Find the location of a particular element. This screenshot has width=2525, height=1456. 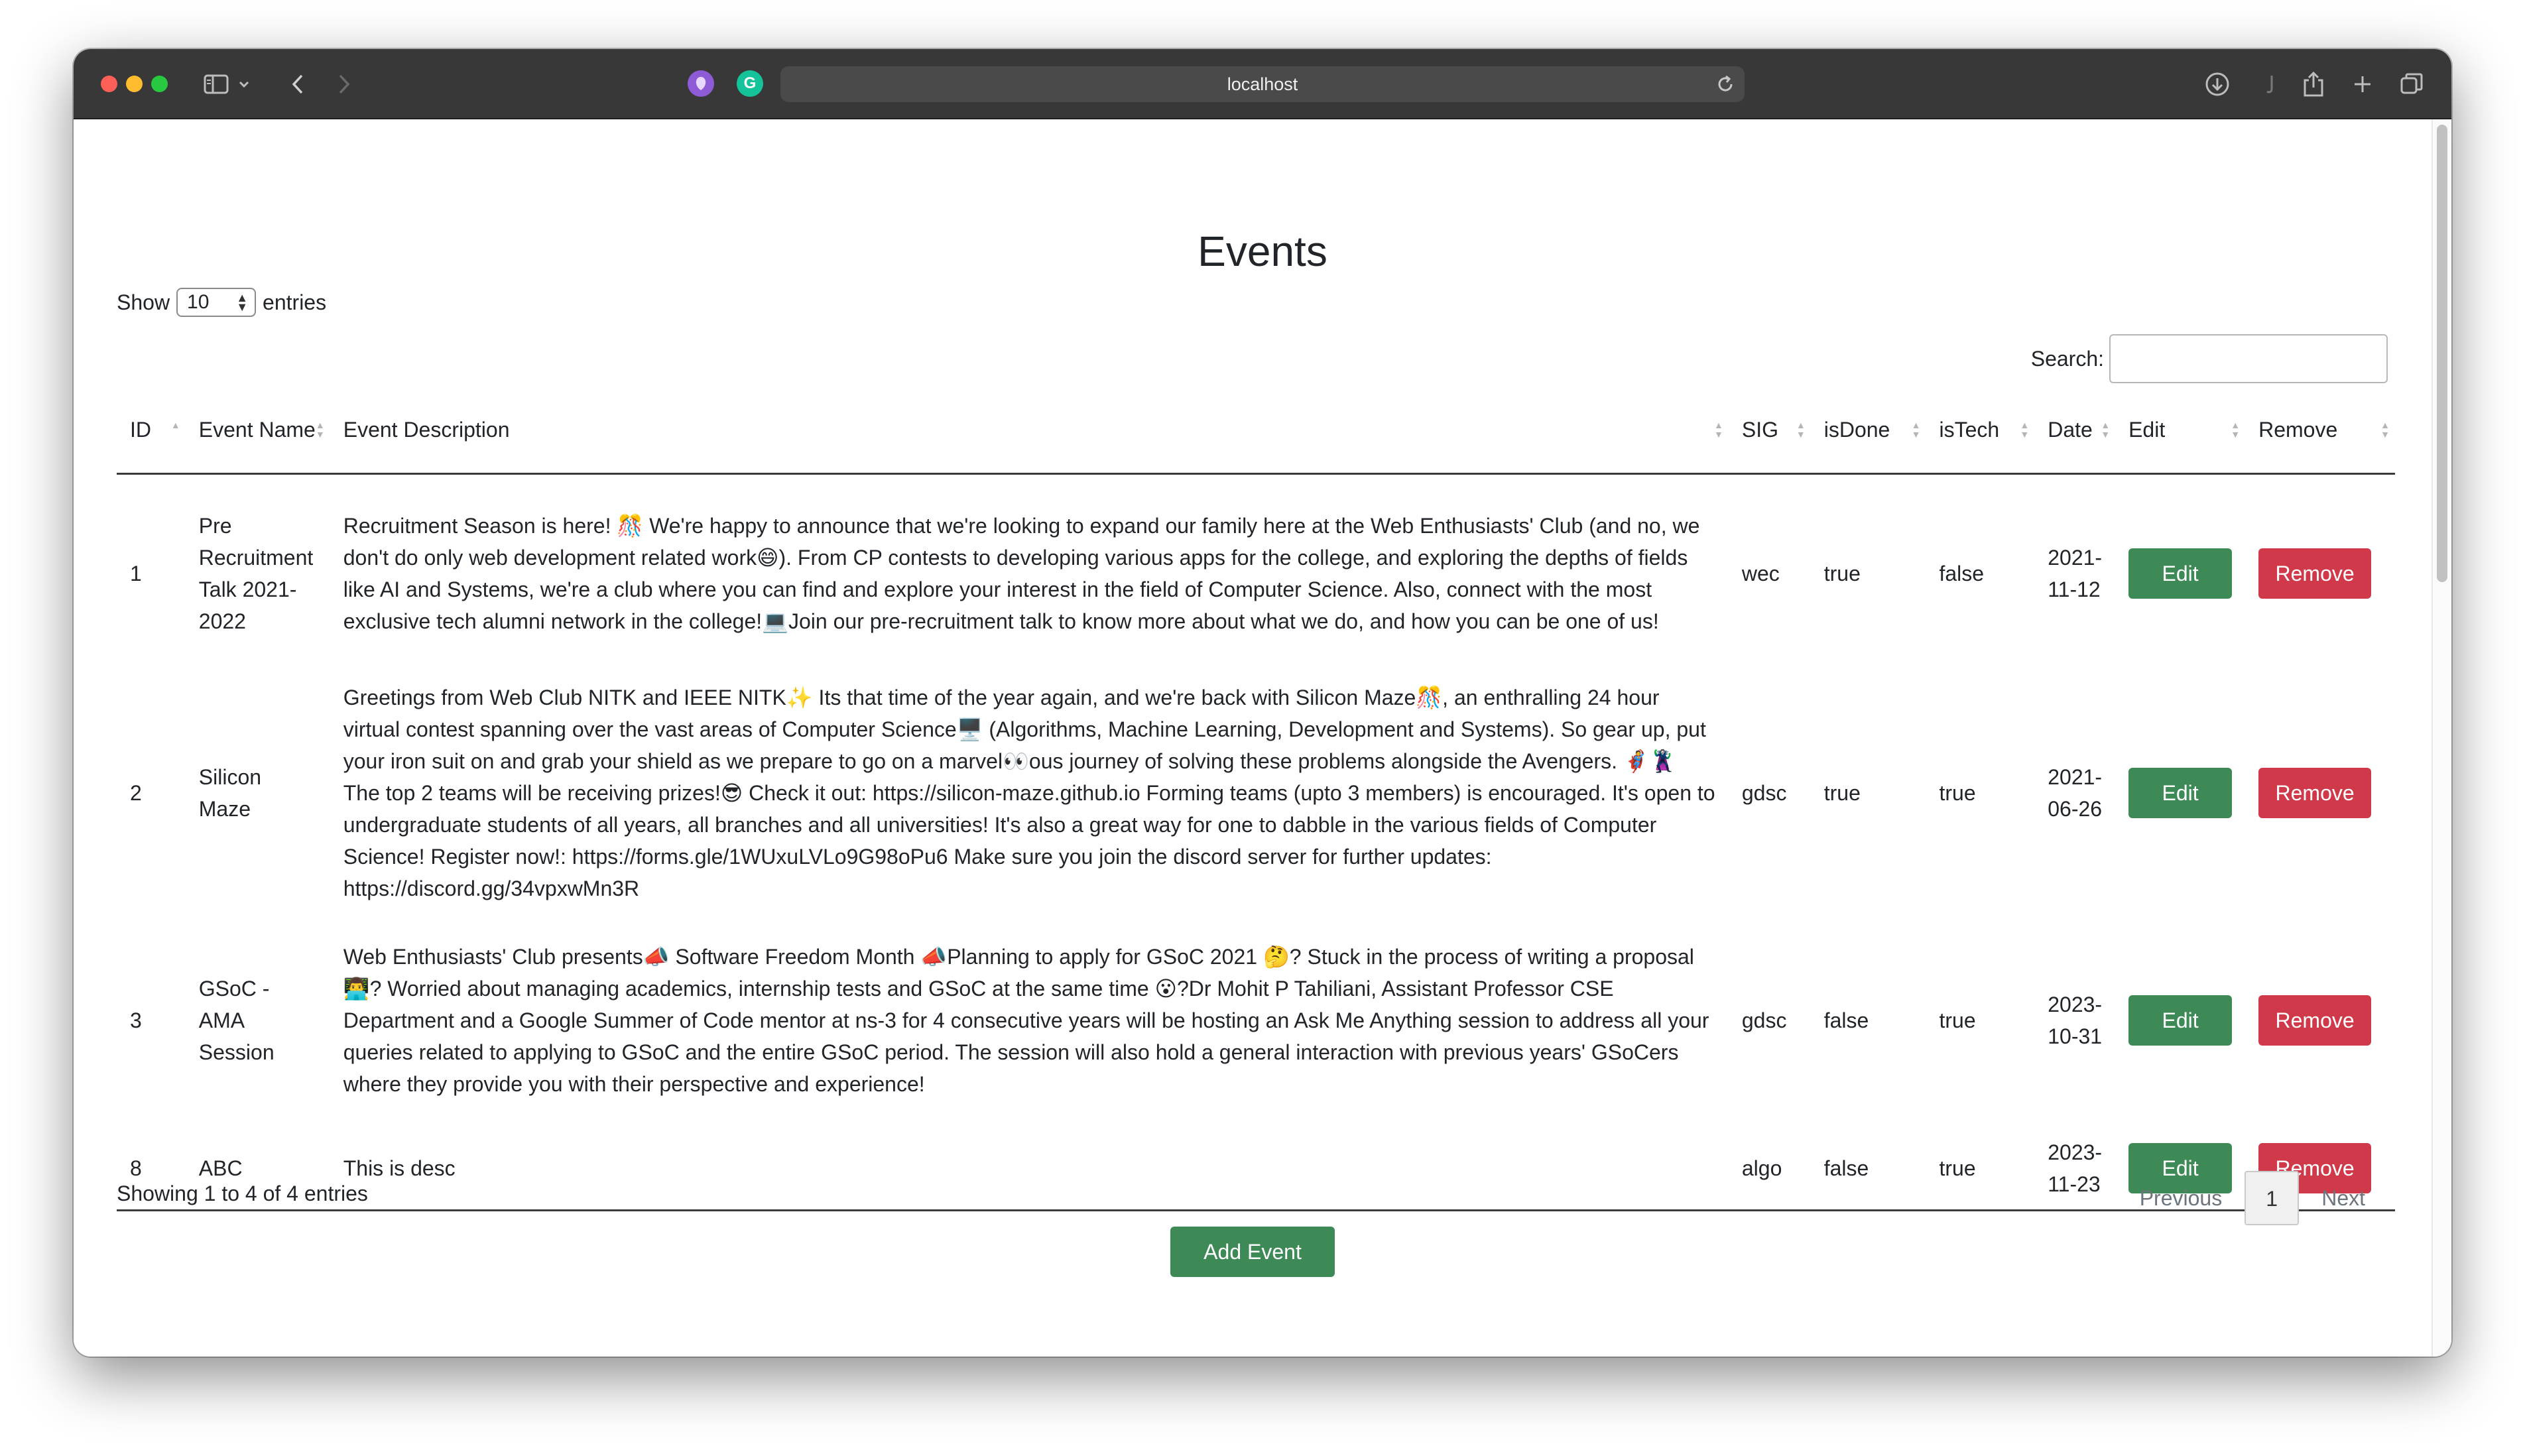

cell-event-name: Silicon Maze is located at coordinates (230, 793).